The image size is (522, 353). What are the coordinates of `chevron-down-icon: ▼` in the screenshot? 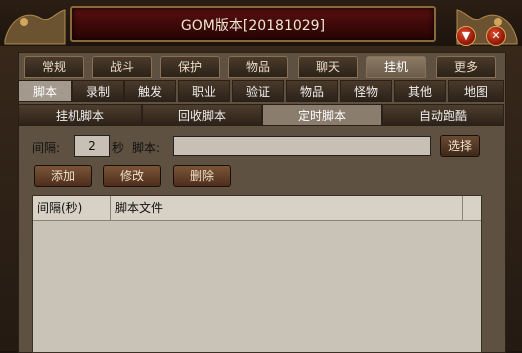 It's located at (466, 35).